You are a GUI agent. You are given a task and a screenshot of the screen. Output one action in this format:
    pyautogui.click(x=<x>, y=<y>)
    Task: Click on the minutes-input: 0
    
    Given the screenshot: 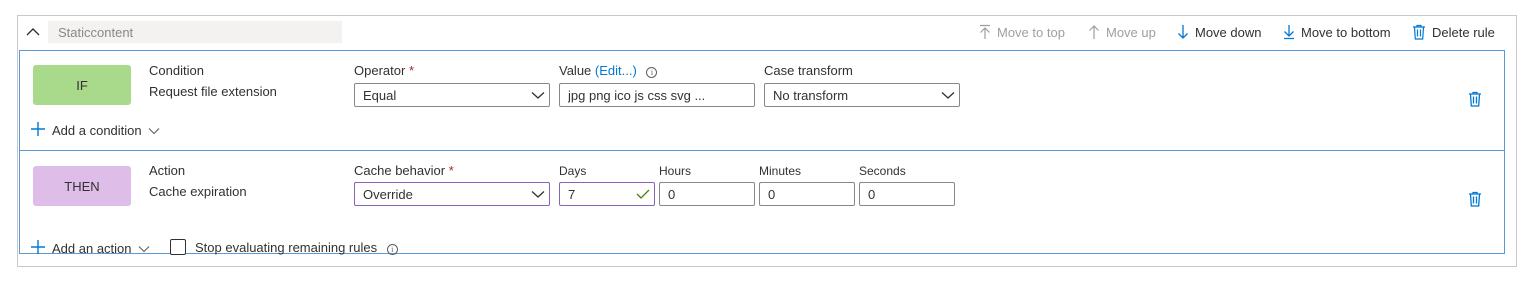 What is the action you would take?
    pyautogui.click(x=807, y=194)
    